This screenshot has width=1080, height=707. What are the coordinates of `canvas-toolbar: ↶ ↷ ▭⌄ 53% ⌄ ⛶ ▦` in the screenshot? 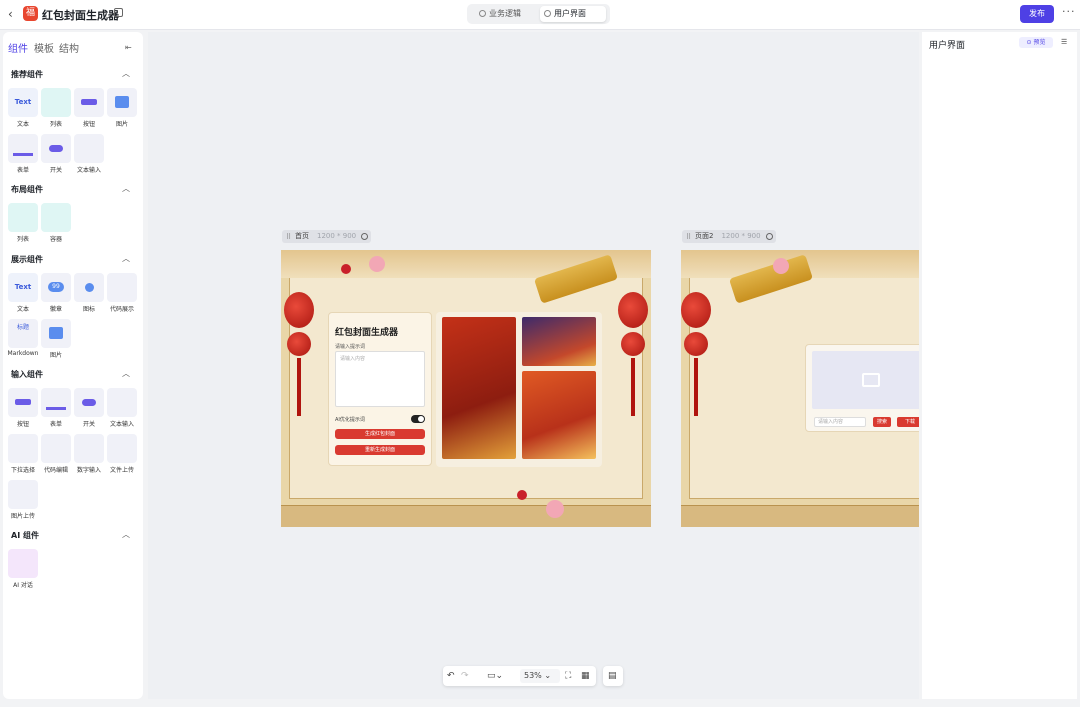 It's located at (519, 676).